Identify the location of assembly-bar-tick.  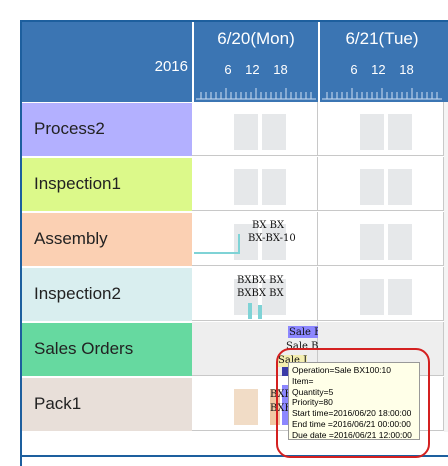
(239, 244).